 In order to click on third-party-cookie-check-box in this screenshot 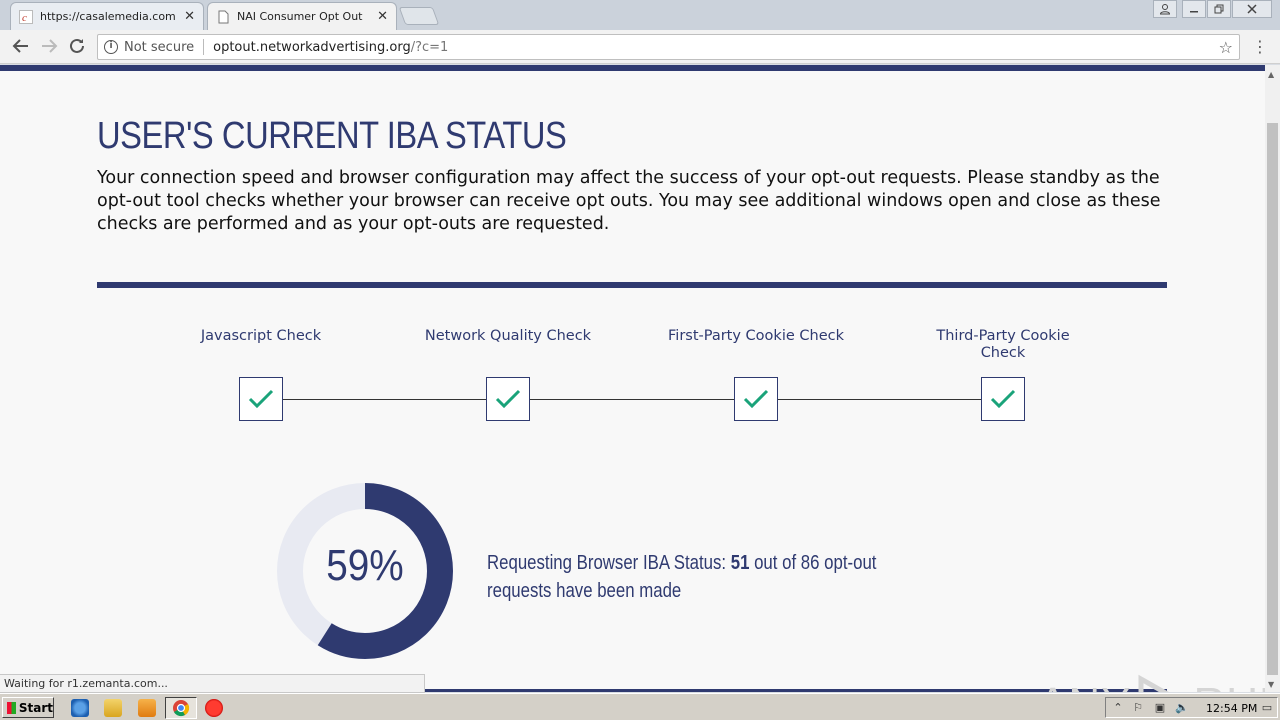, I will do `click(1003, 399)`.